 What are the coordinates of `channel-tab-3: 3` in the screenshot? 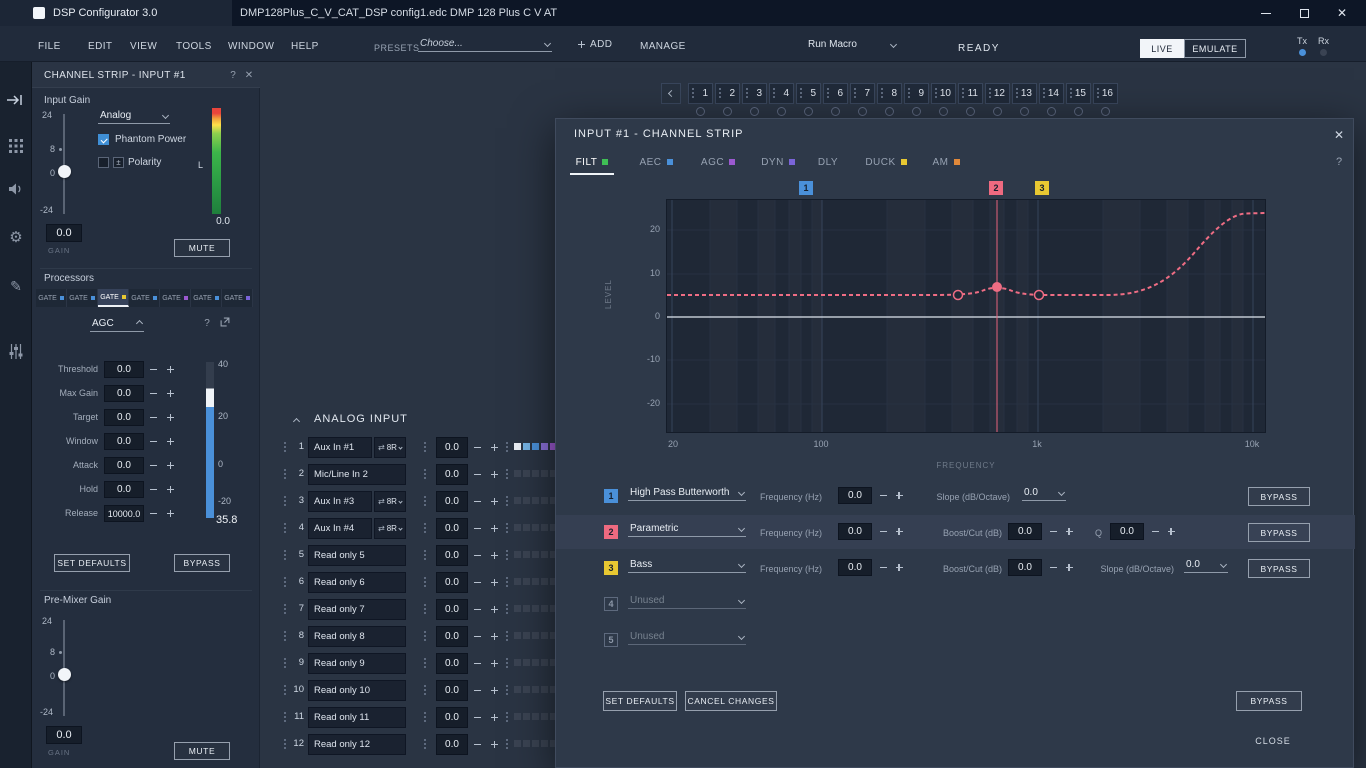 It's located at (754, 93).